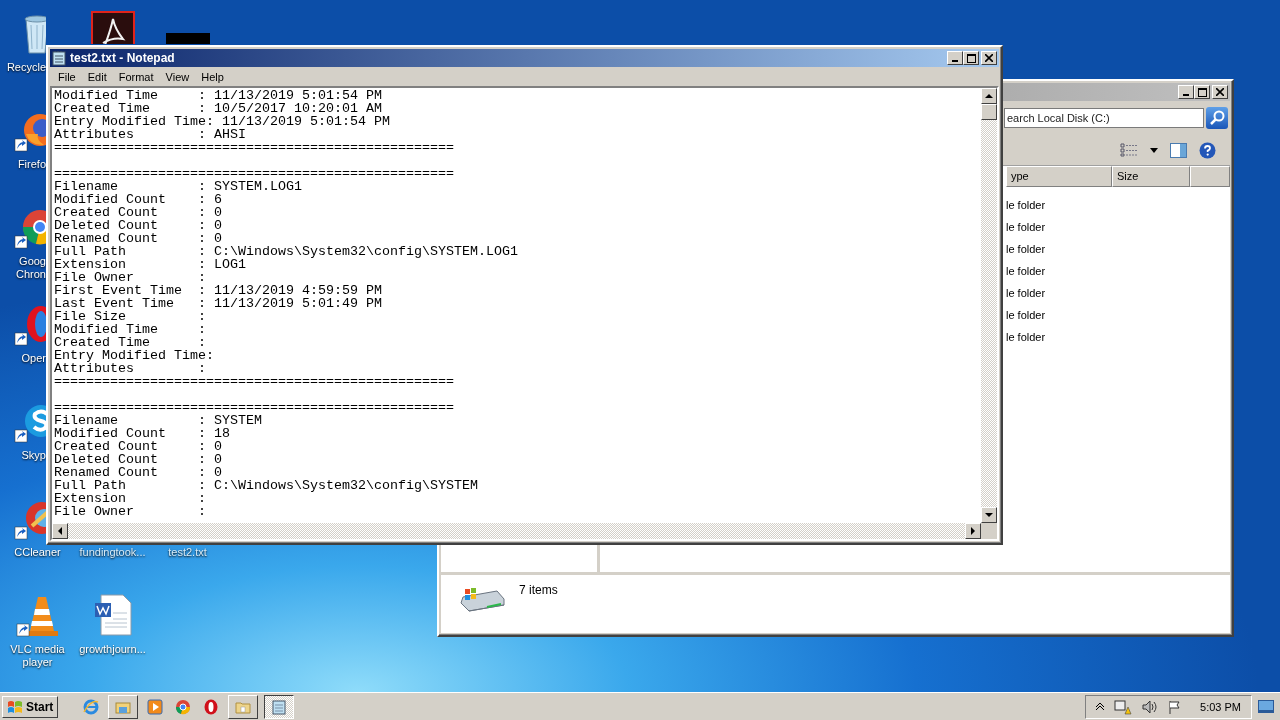 The height and width of the screenshot is (720, 1280). What do you see at coordinates (1217, 118) in the screenshot?
I see `search-button` at bounding box center [1217, 118].